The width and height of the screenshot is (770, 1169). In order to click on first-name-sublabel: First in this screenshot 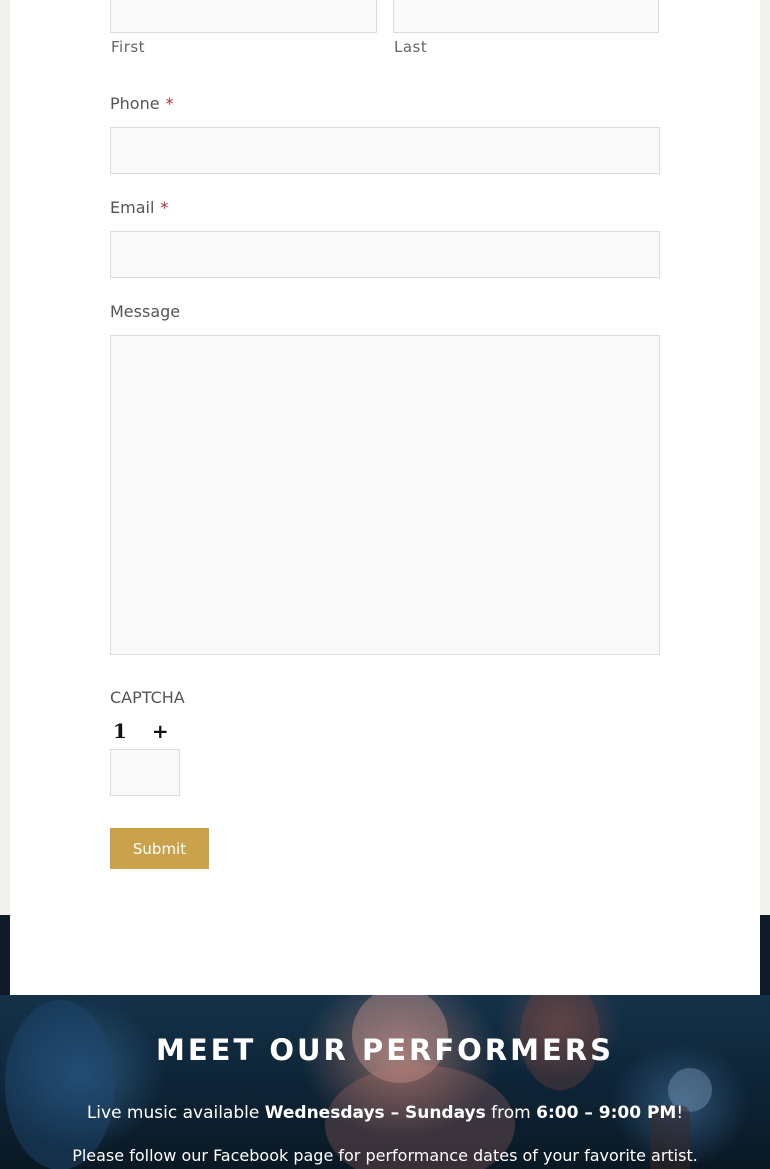, I will do `click(128, 47)`.